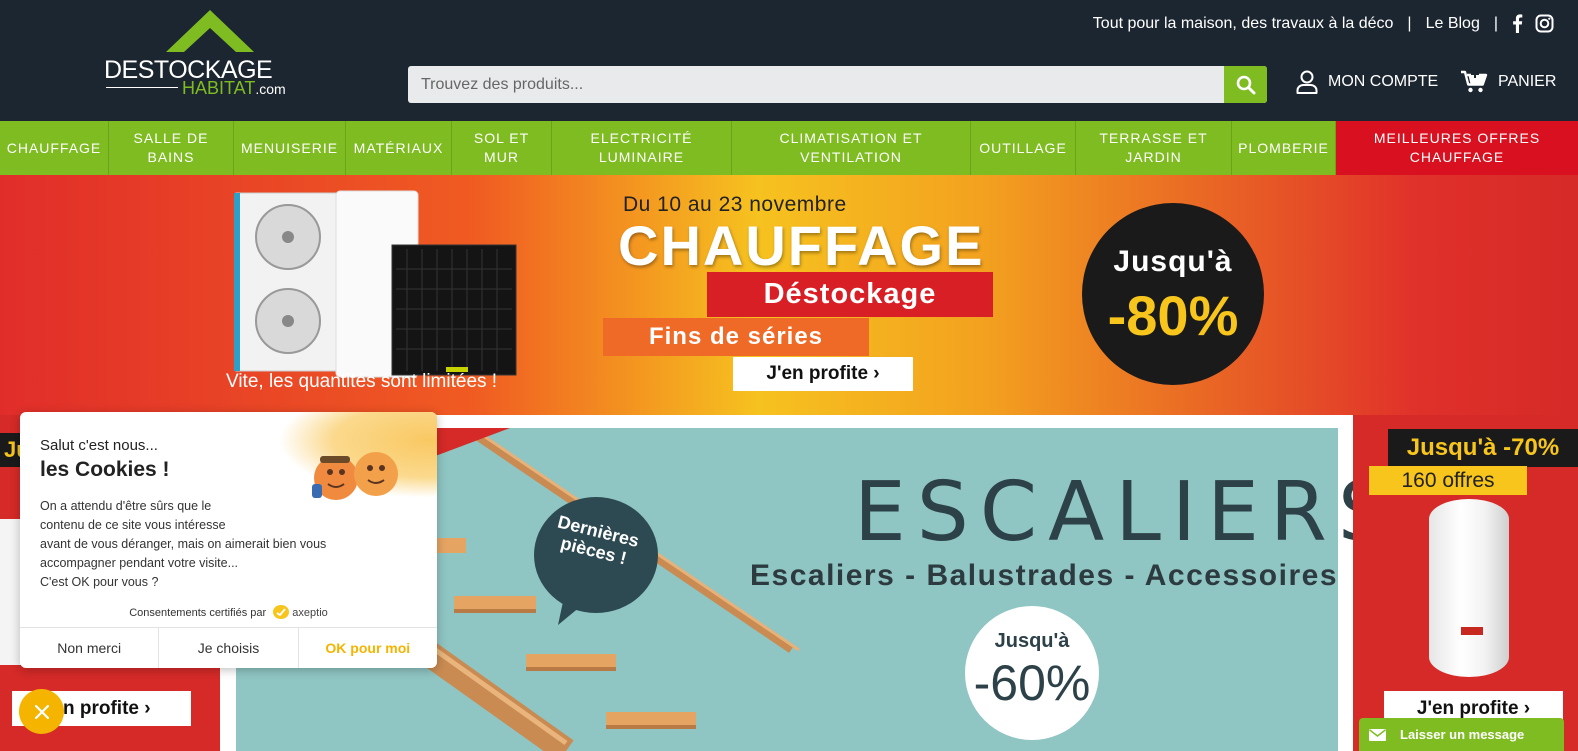 The image size is (1578, 751). Describe the element at coordinates (375, 284) in the screenshot. I see `heat-pump-product-image` at that location.